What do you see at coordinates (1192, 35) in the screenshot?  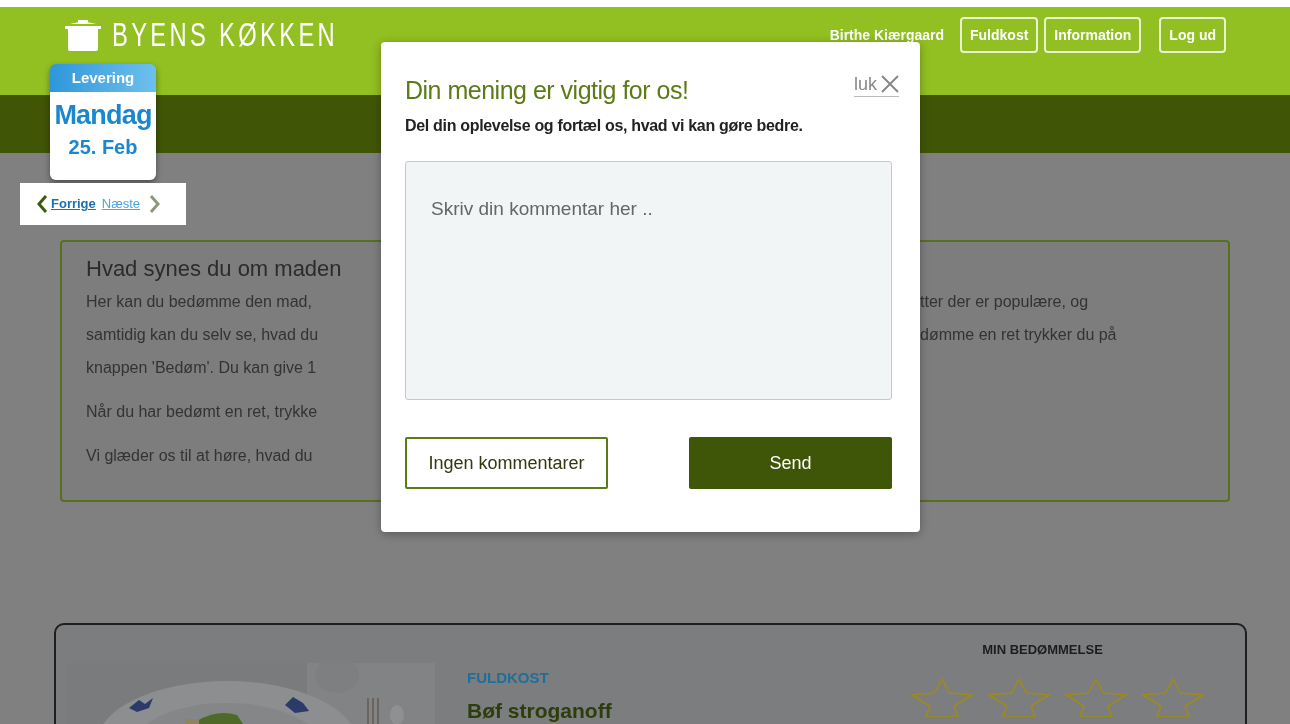 I see `header-button: Log ud` at bounding box center [1192, 35].